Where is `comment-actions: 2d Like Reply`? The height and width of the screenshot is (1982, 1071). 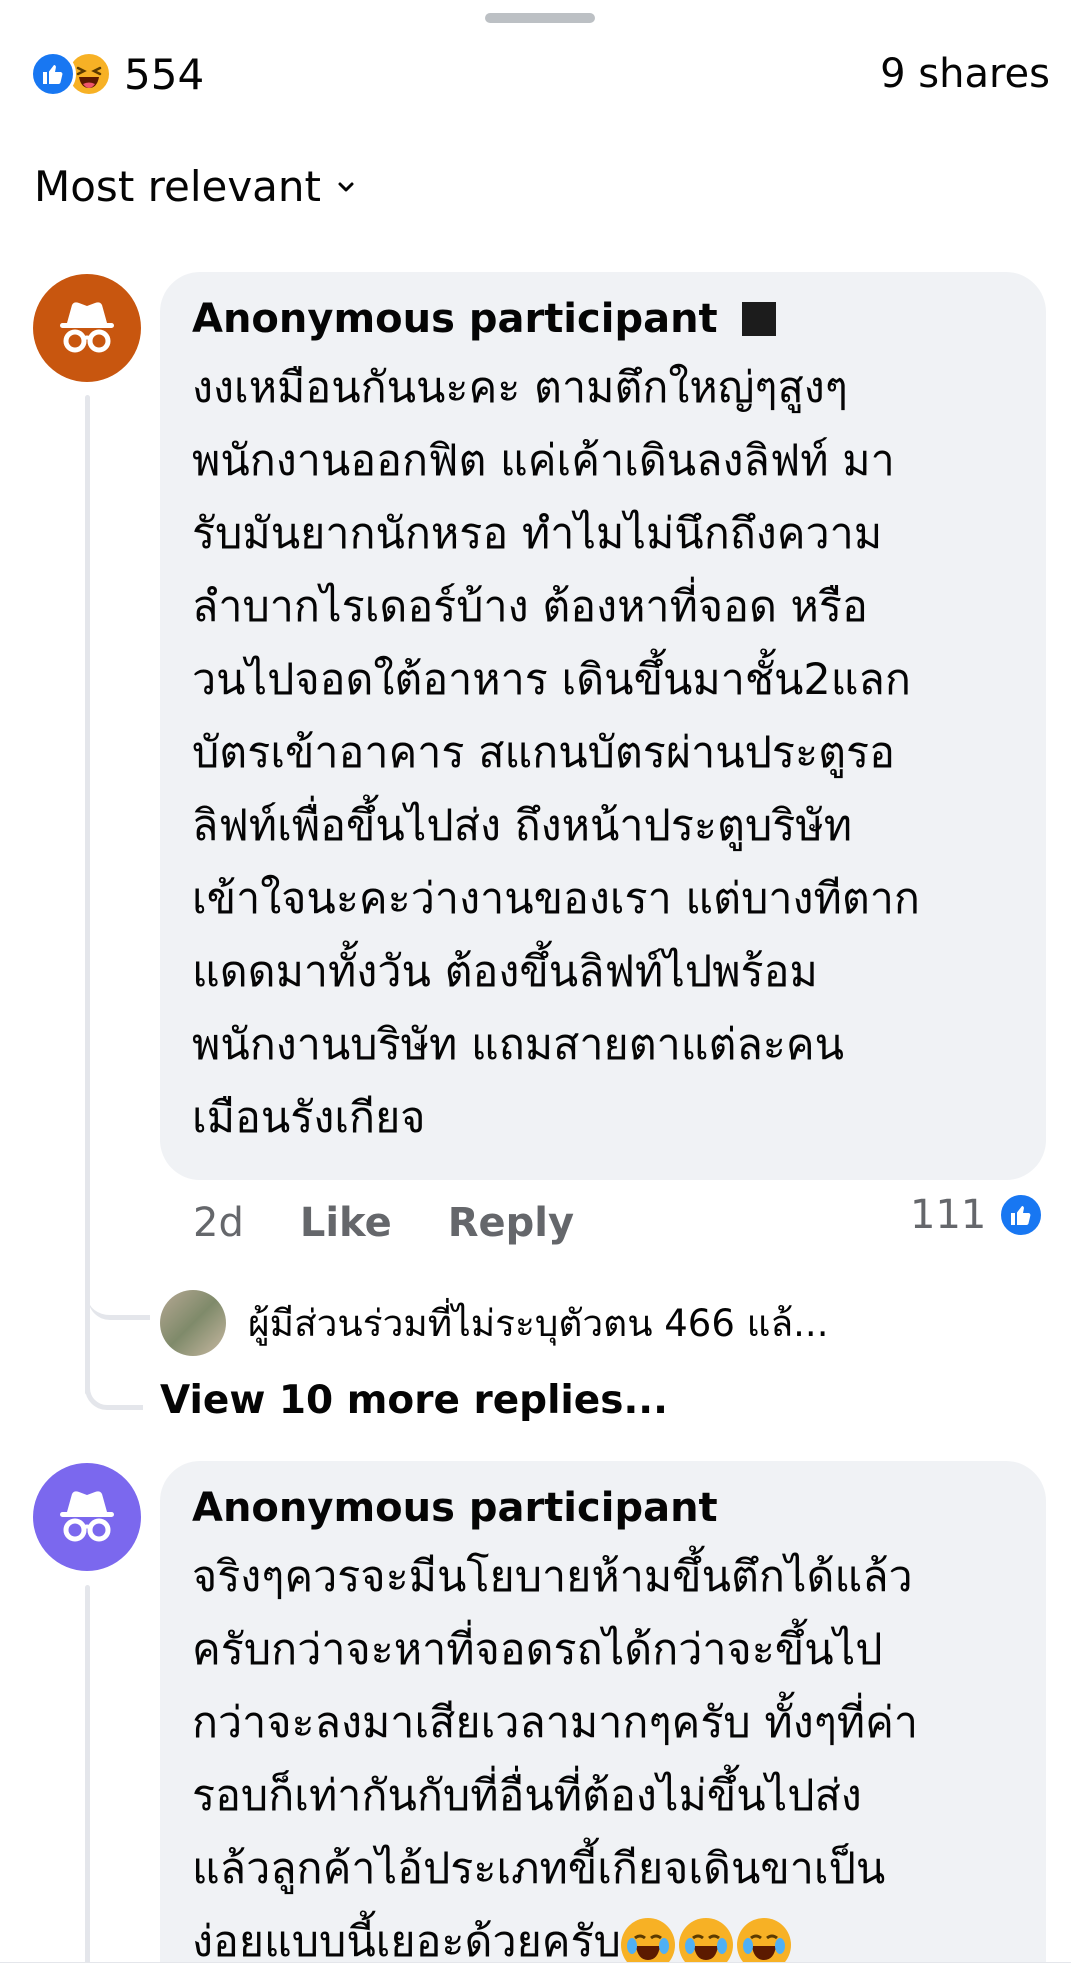
comment-actions: 2d Like Reply is located at coordinates (383, 1223).